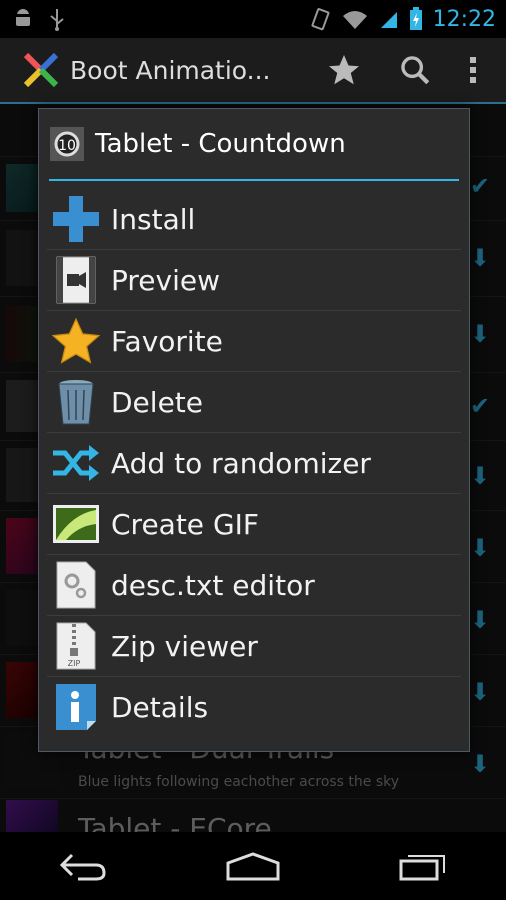  I want to click on svg-text: ZIP, so click(74, 663).